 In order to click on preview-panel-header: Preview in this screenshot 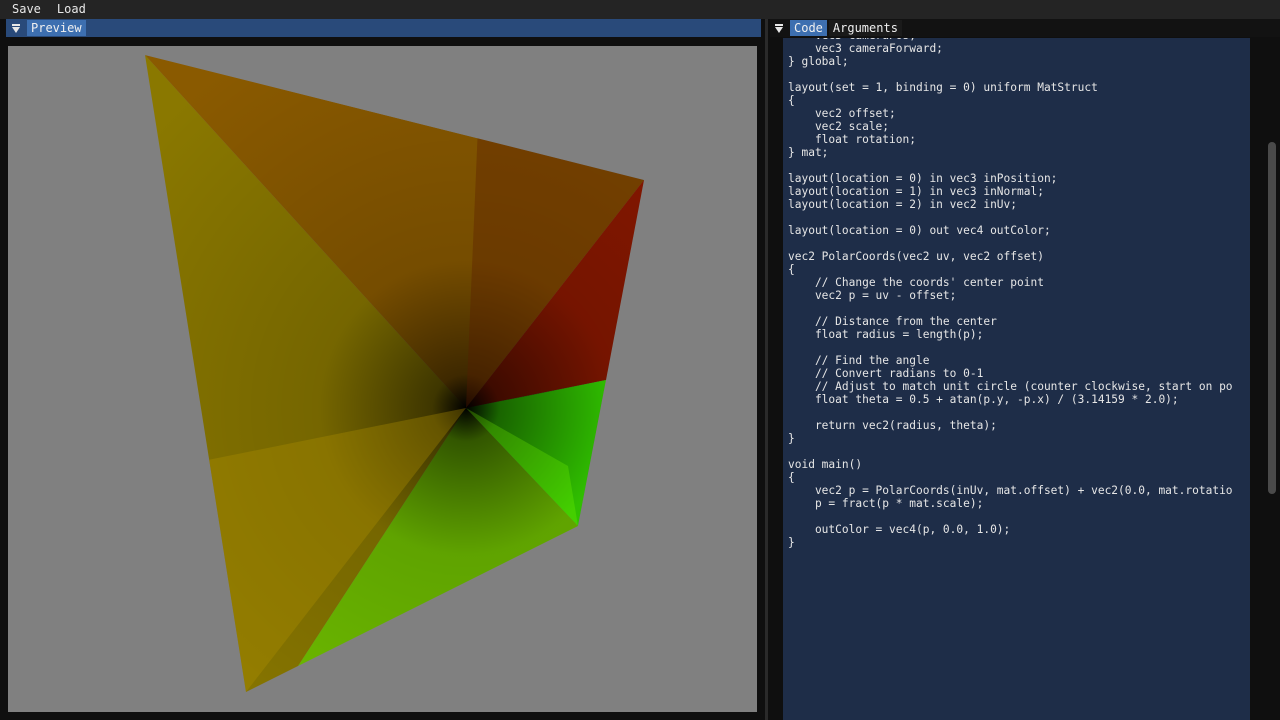, I will do `click(383, 28)`.